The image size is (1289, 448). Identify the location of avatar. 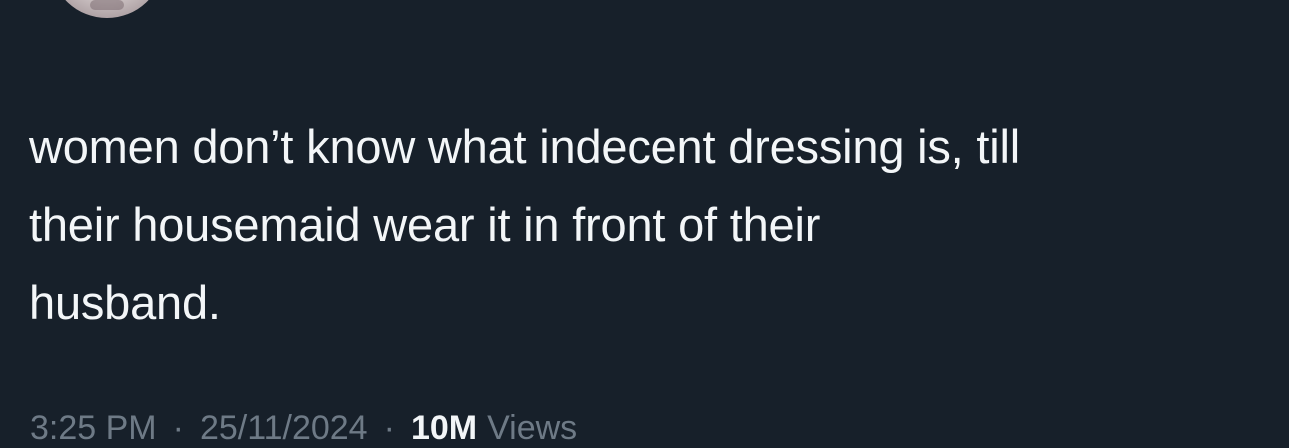
(107, 9).